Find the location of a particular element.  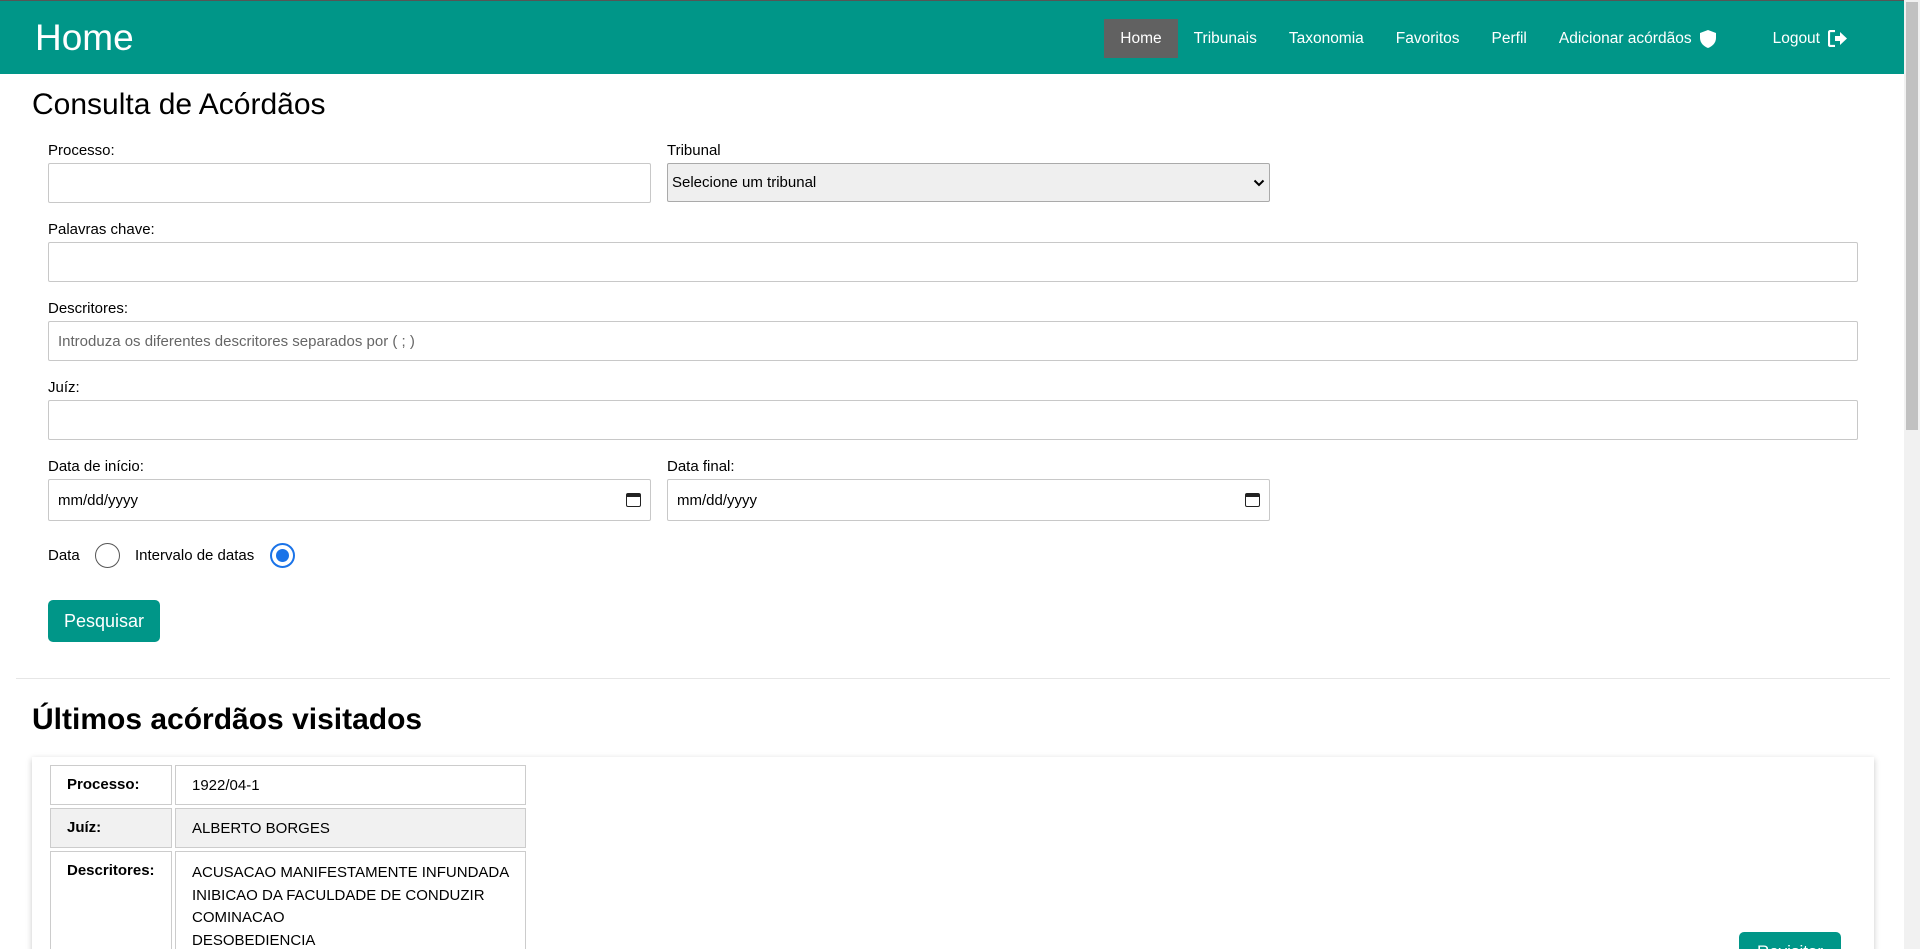

palavras-chave-input is located at coordinates (953, 262).